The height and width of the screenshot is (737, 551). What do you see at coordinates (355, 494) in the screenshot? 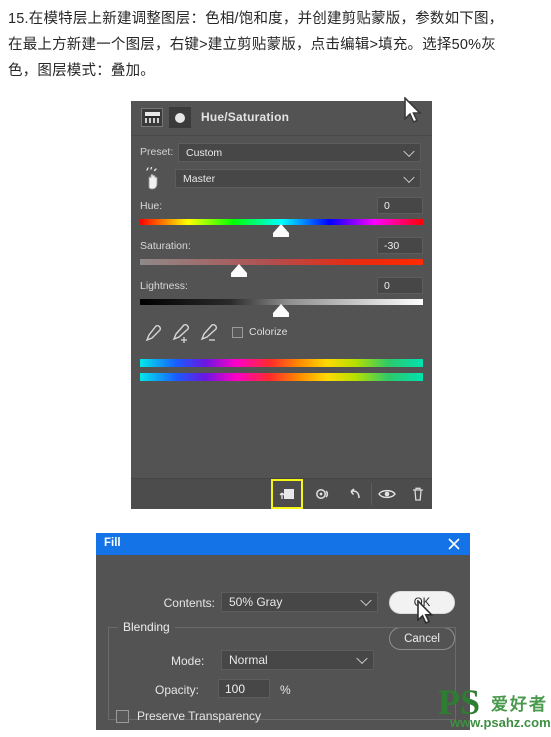
I see `reset-button` at bounding box center [355, 494].